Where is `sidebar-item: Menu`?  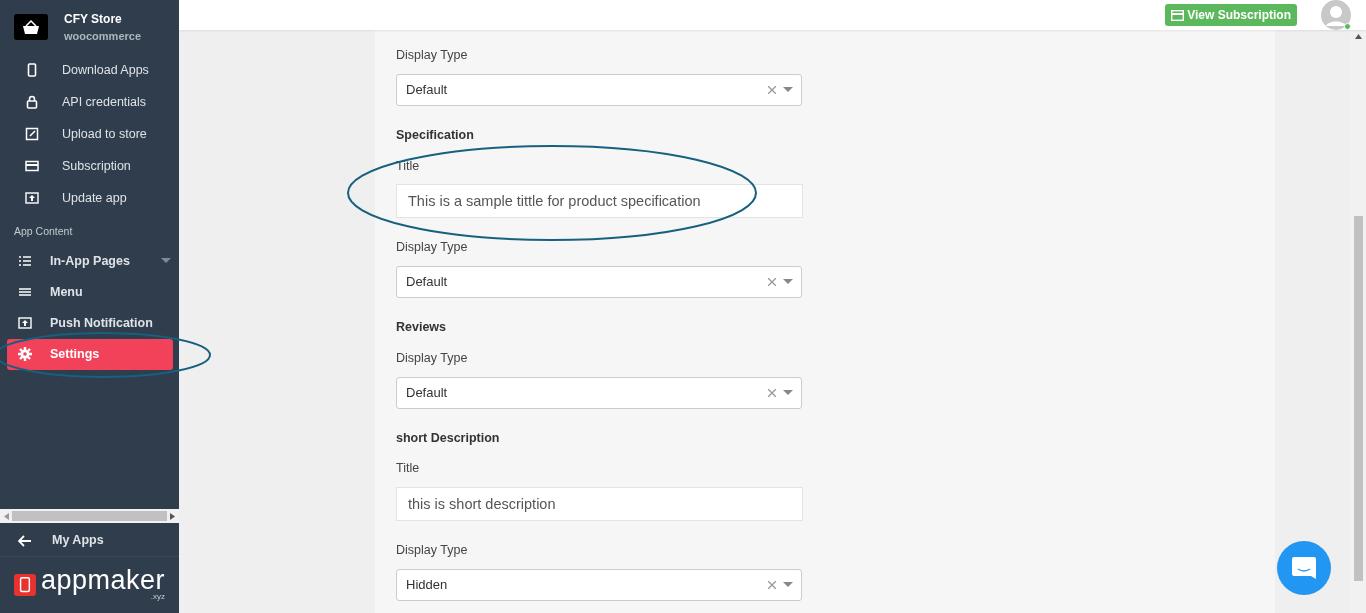
sidebar-item: Menu is located at coordinates (89, 292).